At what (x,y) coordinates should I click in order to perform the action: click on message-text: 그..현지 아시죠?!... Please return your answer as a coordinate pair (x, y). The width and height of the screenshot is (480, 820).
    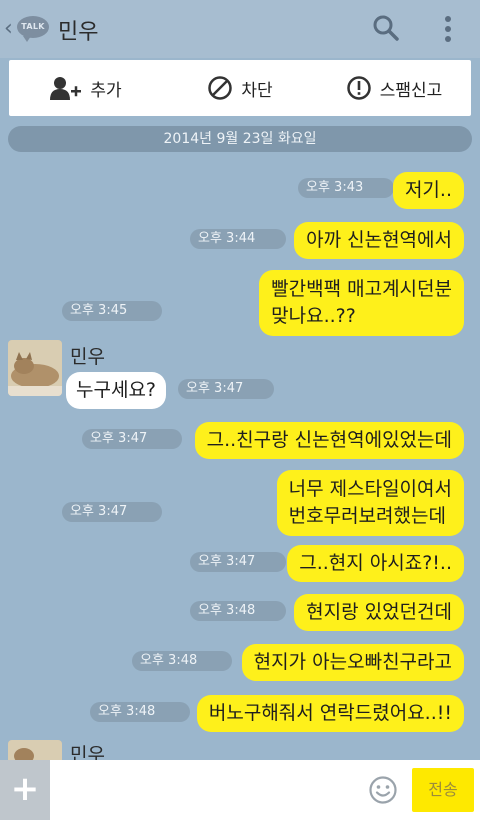
    Looking at the image, I should click on (375, 563).